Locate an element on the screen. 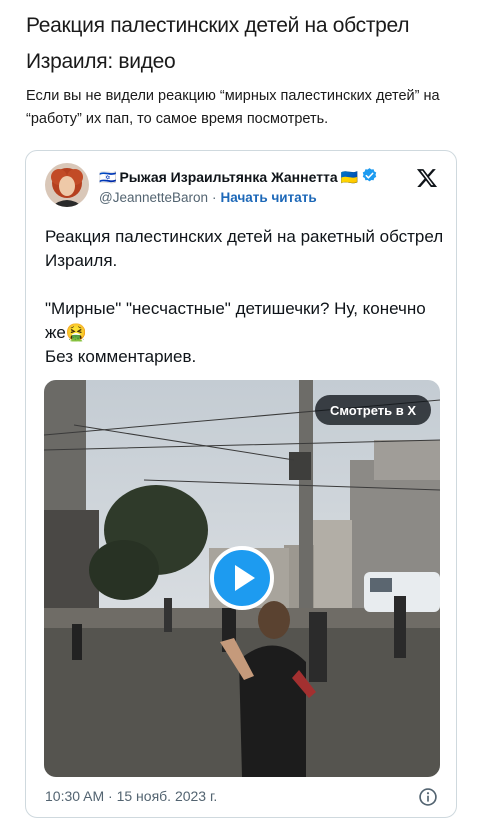  verified-badge-icon is located at coordinates (369, 177).